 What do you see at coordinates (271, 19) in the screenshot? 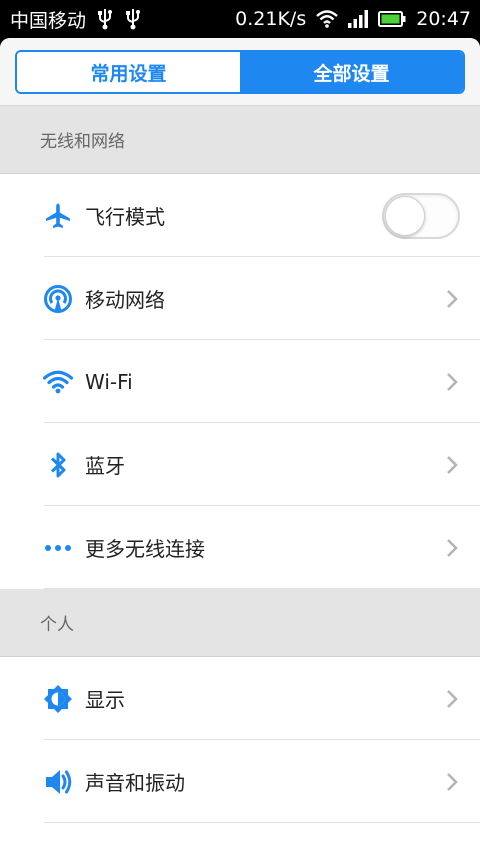
I see `network-speed: 0.21K/s` at bounding box center [271, 19].